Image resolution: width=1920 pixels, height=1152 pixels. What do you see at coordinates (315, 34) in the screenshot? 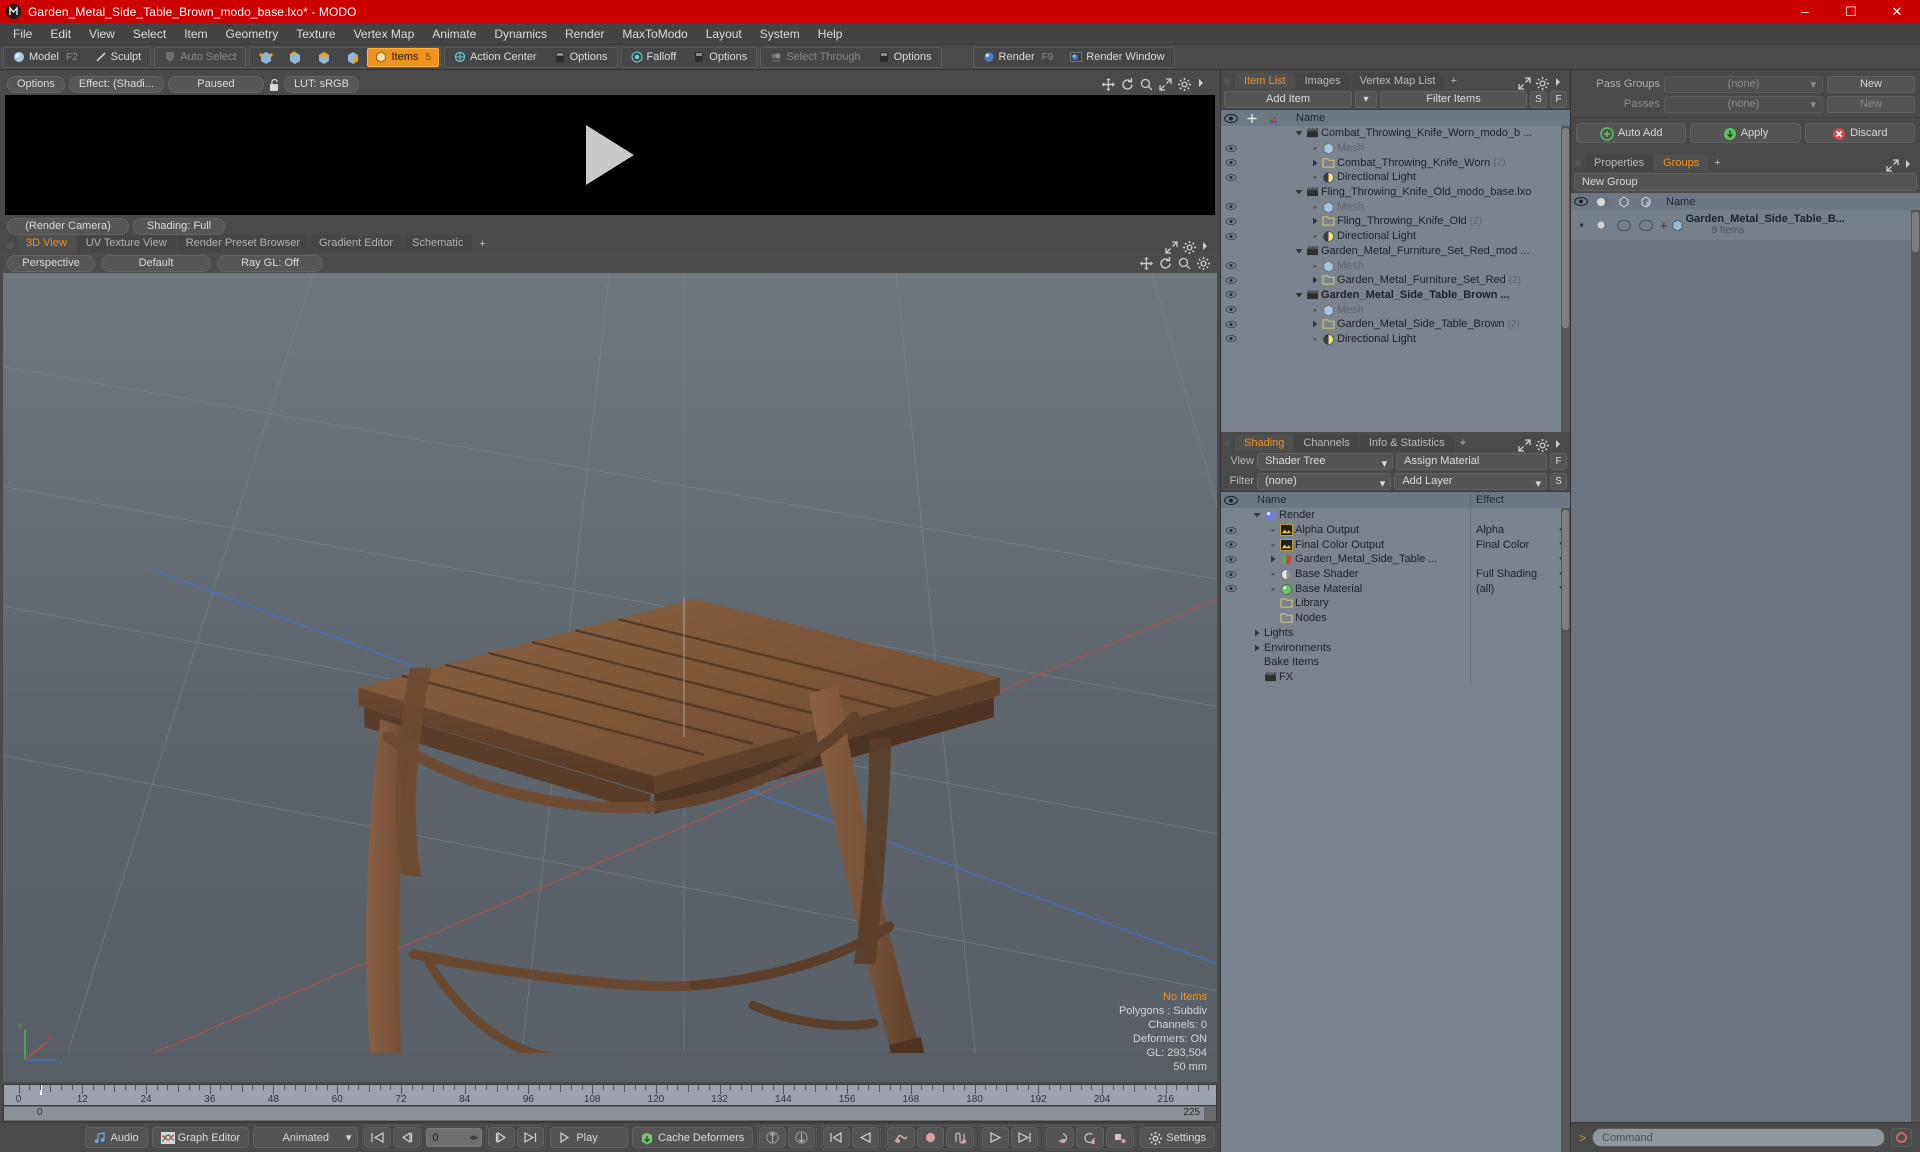
I see `menu-item-texture: Texture` at bounding box center [315, 34].